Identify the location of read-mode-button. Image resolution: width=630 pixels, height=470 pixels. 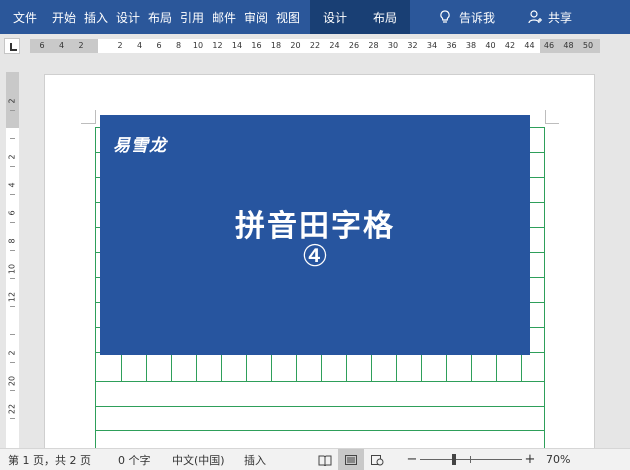
(325, 459).